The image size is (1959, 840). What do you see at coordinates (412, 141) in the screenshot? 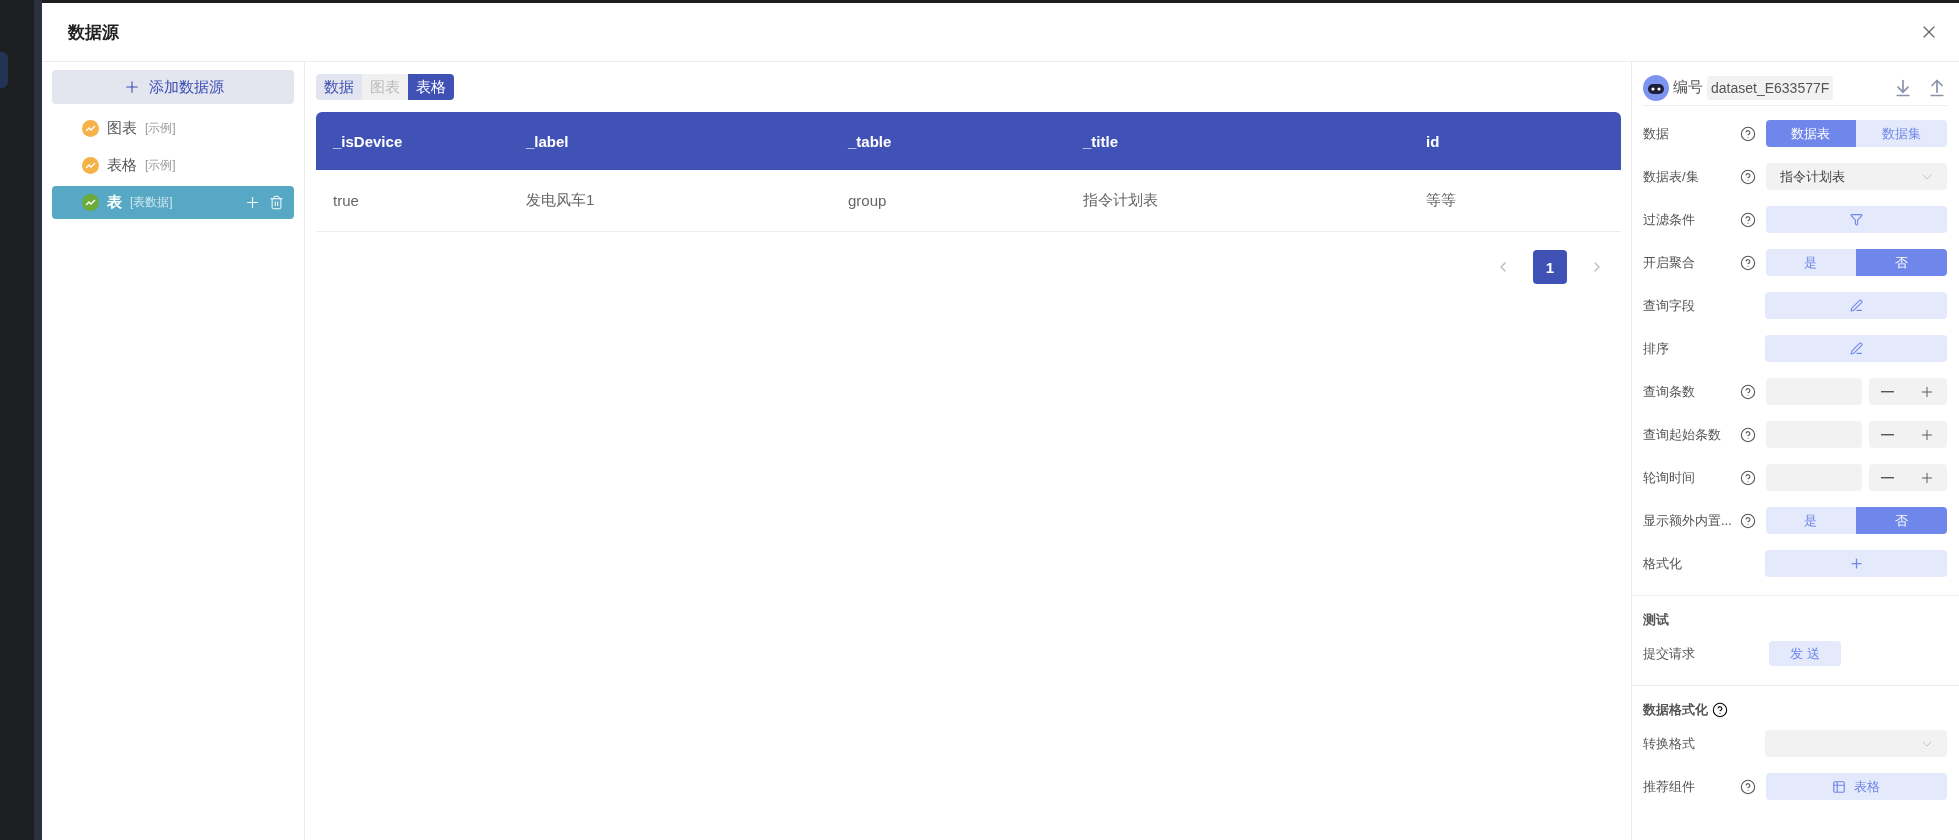
I see `column-header: _isDevice` at bounding box center [412, 141].